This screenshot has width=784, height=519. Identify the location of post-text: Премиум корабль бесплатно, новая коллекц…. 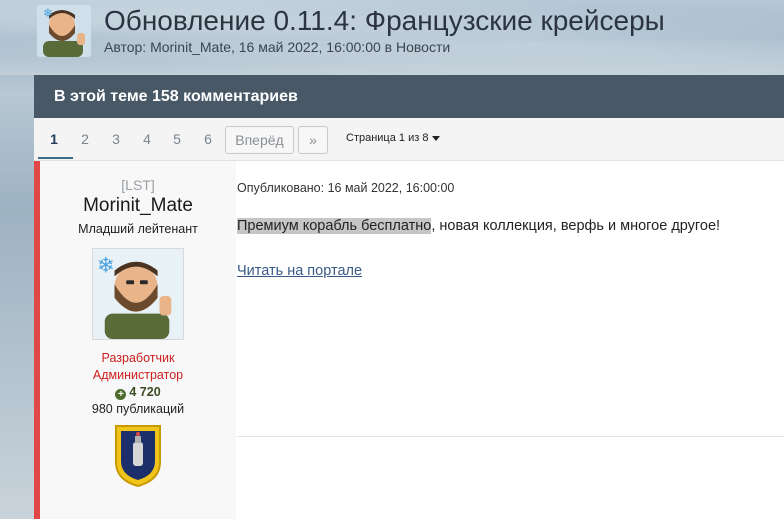
(478, 226).